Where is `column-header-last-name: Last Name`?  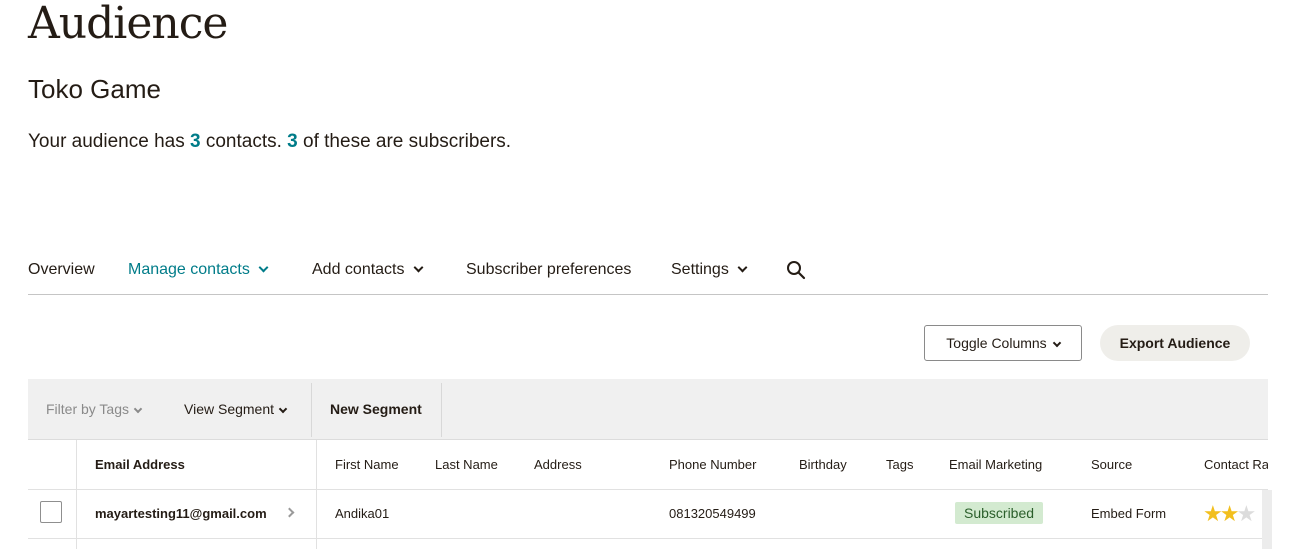
column-header-last-name: Last Name is located at coordinates (466, 464).